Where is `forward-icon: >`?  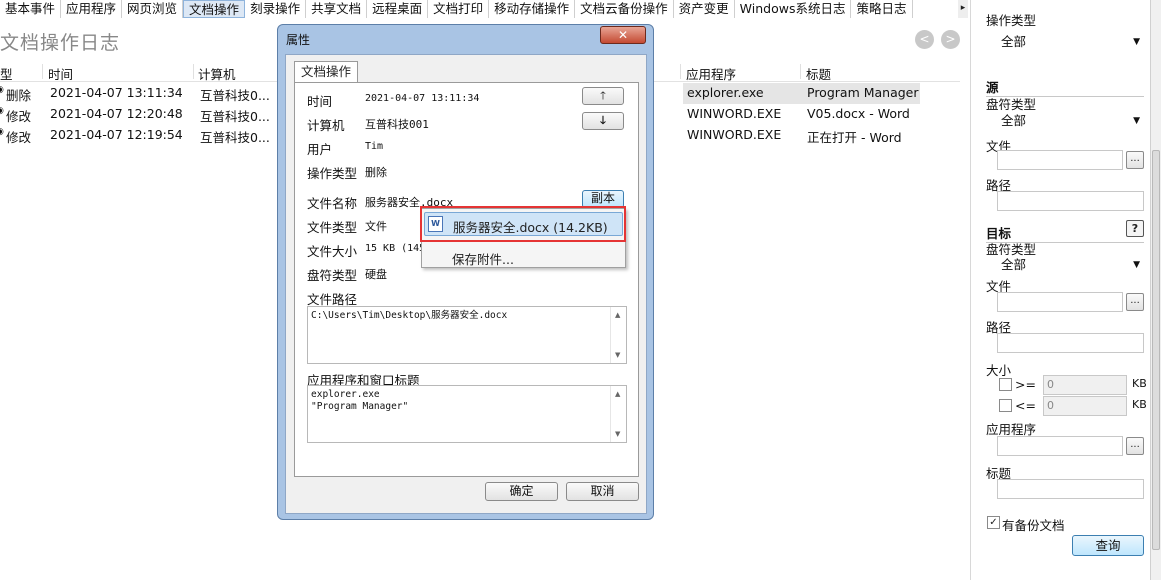
forward-icon: > is located at coordinates (950, 39).